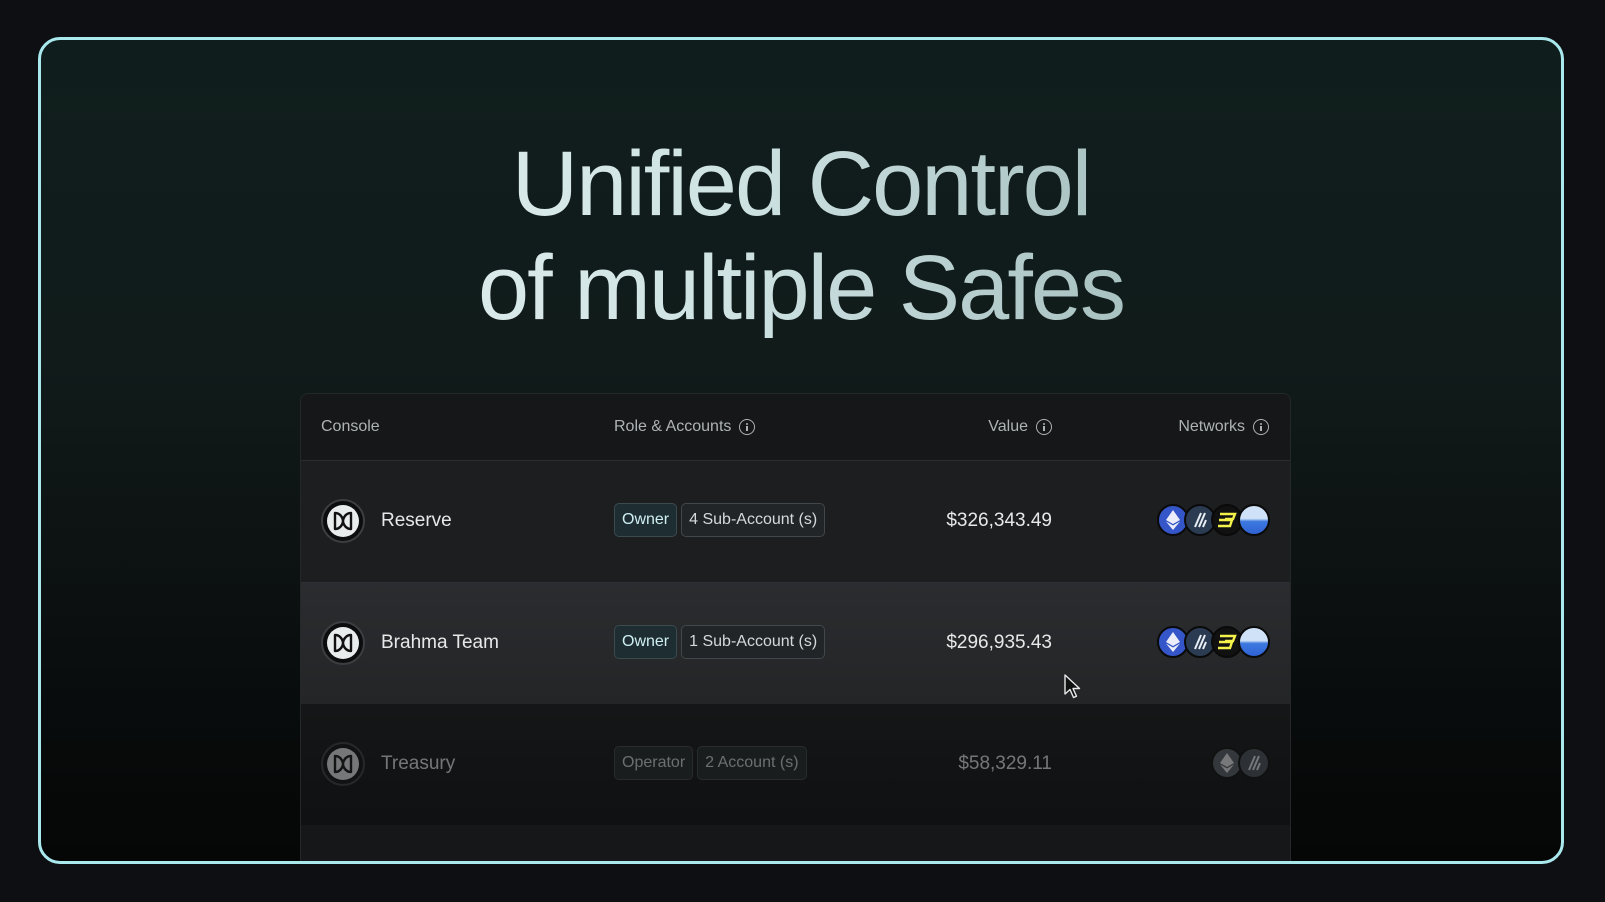  What do you see at coordinates (654, 763) in the screenshot?
I see `role-badge: Operator` at bounding box center [654, 763].